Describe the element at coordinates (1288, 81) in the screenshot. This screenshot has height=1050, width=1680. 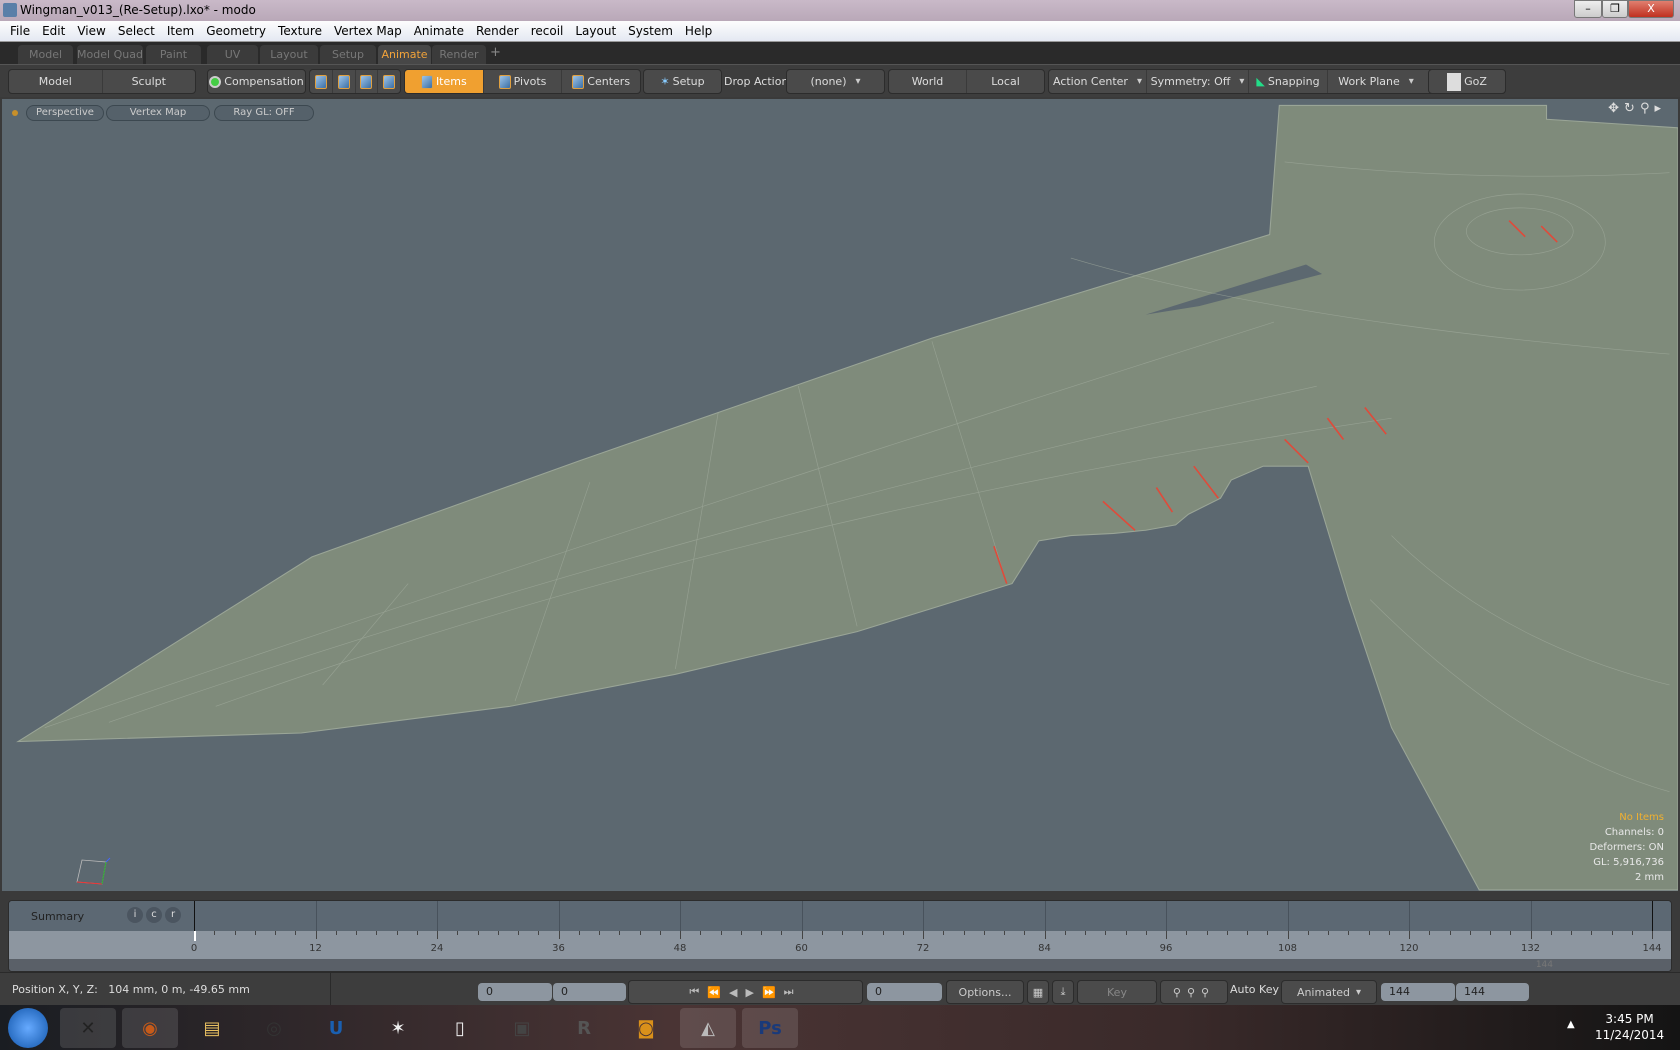
I see `snapping-button: ◣ Snapping` at that location.